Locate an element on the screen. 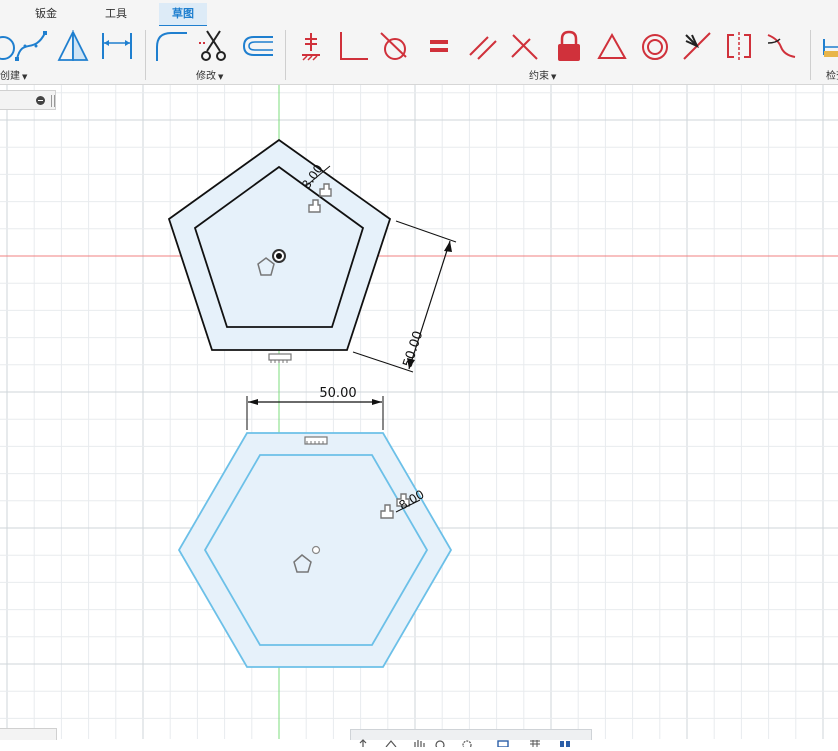  inspect-group-menu: 检查 is located at coordinates (832, 74).